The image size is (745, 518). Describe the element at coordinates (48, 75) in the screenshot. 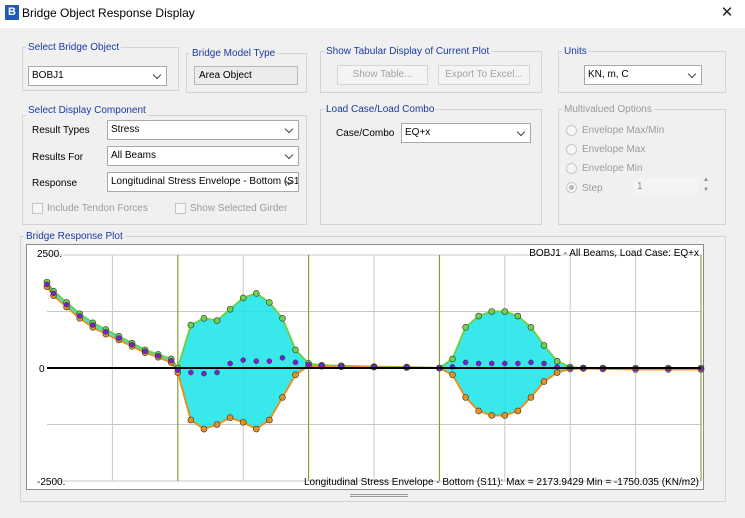

I see `bridge-object-value: BOBJ1` at that location.